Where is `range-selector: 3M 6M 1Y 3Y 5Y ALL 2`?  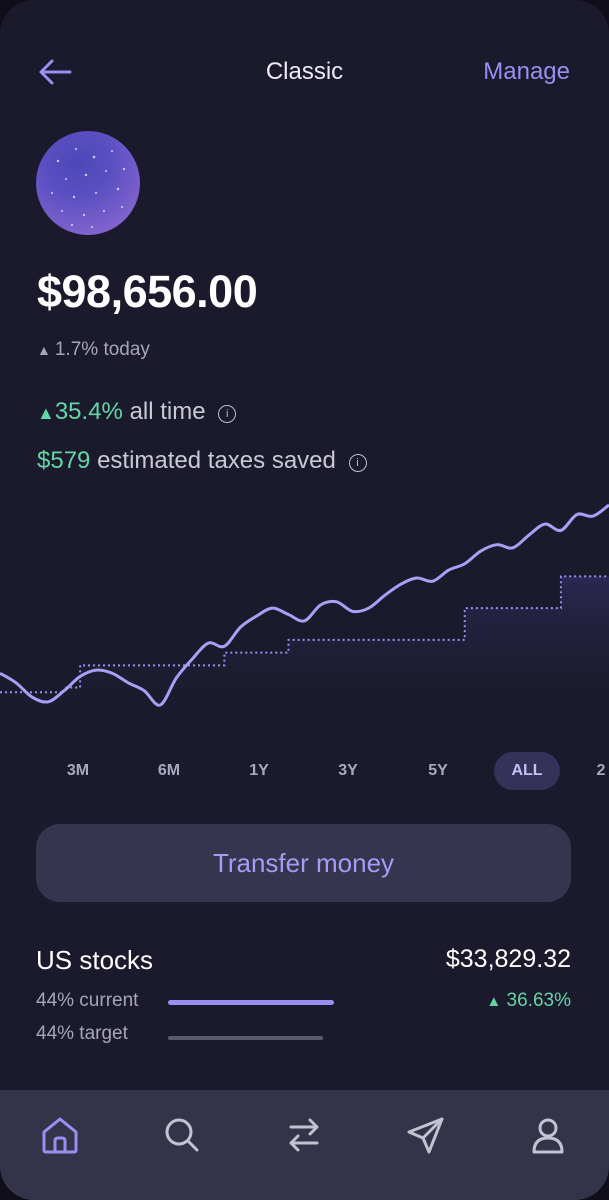
range-selector: 3M 6M 1Y 3Y 5Y ALL 2 is located at coordinates (304, 772).